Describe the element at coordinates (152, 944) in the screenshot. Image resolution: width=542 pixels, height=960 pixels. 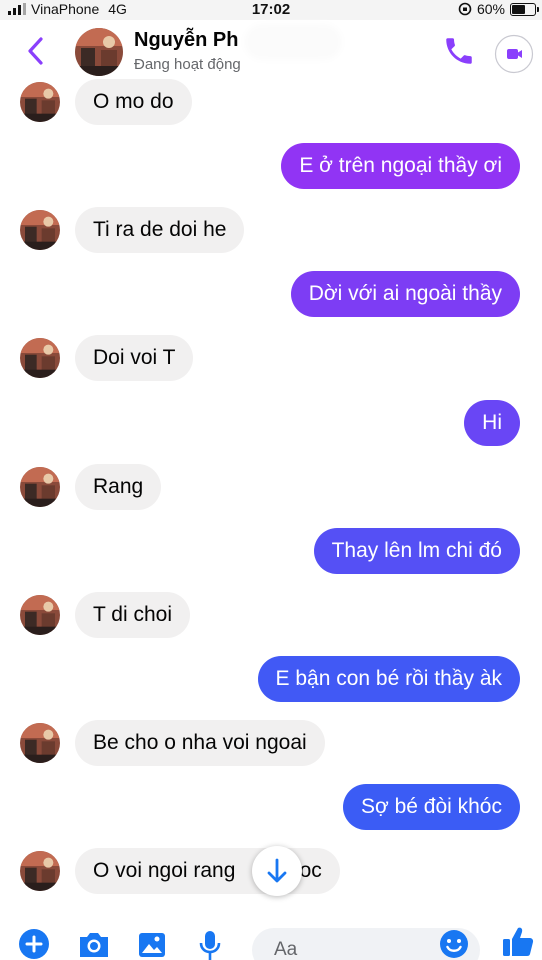
I see `image-icon` at that location.